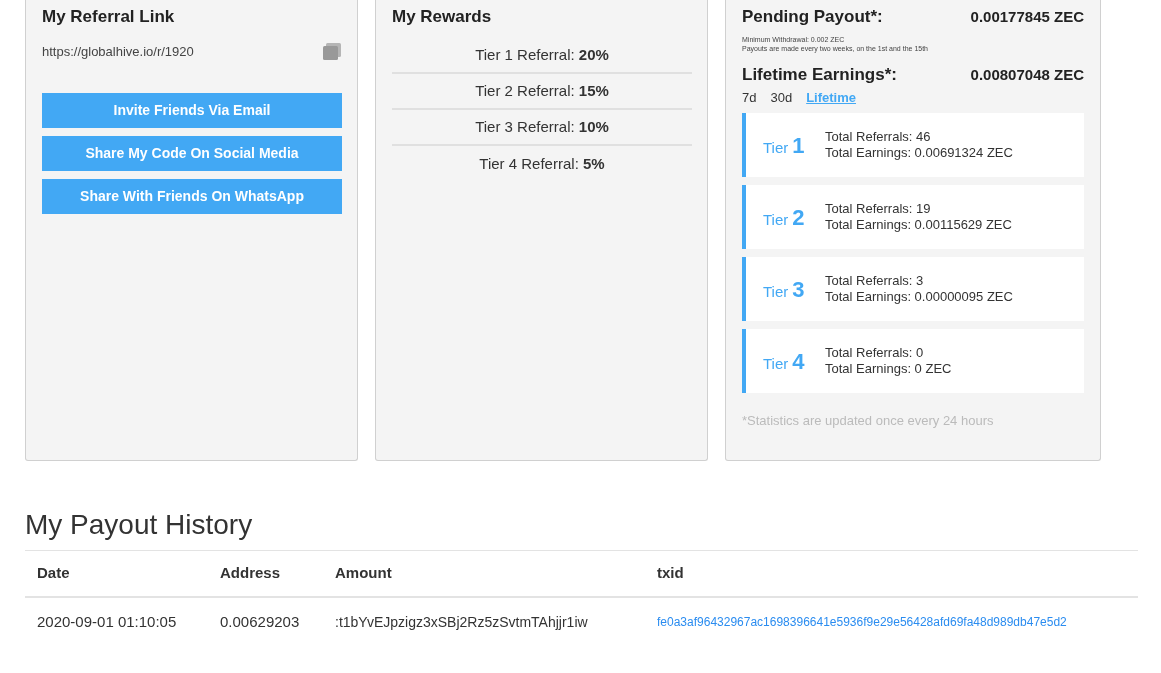 This screenshot has width=1161, height=673. I want to click on column-header: Amount, so click(364, 573).